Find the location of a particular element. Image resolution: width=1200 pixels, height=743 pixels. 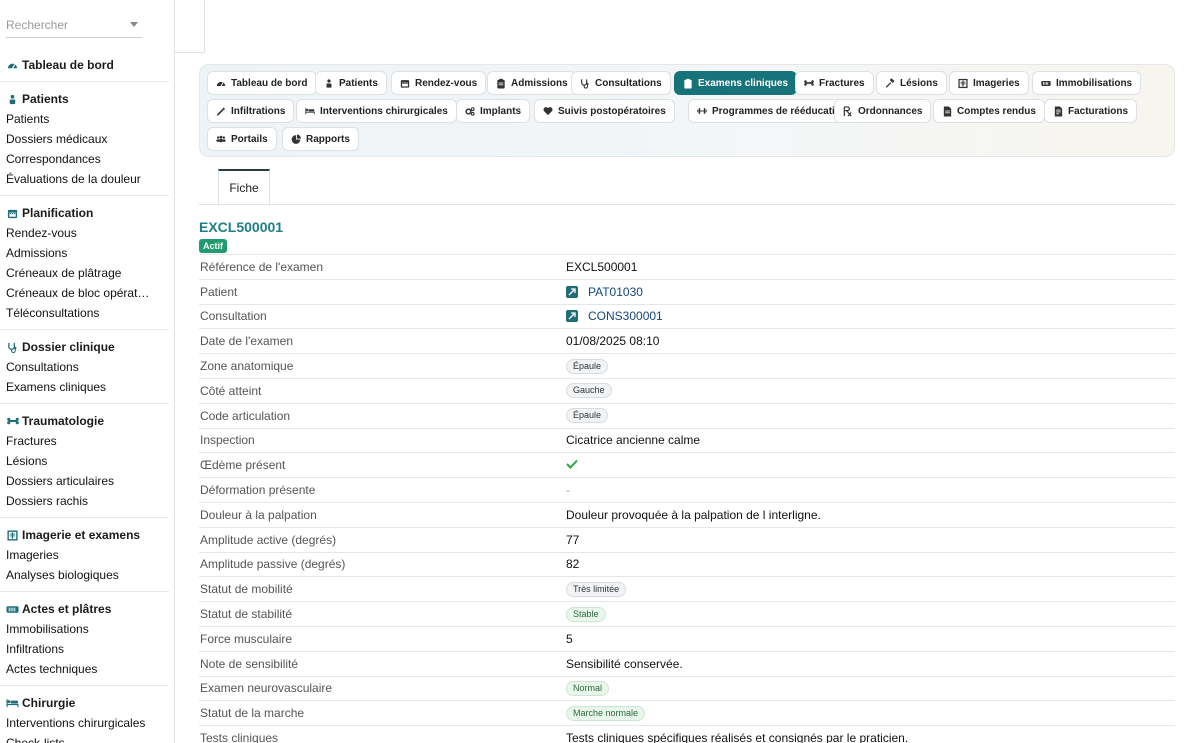

sidebar-item: Immobilisations is located at coordinates (80, 629).